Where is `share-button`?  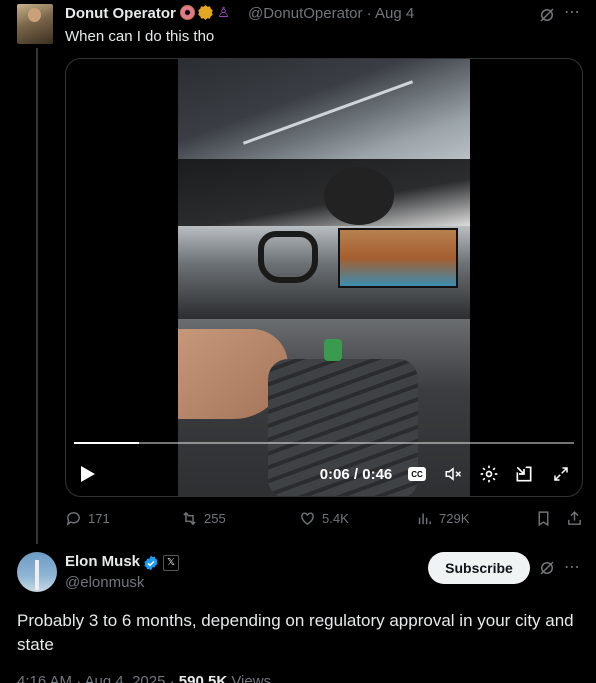
share-button is located at coordinates (574, 518).